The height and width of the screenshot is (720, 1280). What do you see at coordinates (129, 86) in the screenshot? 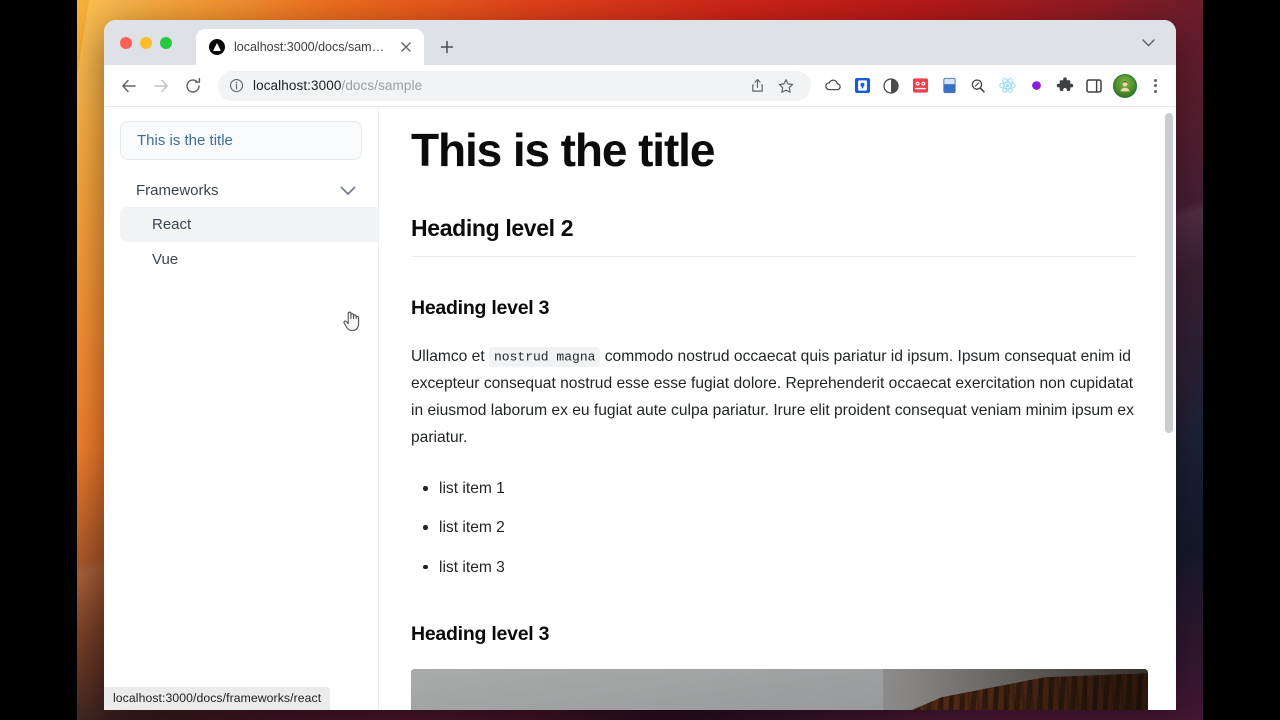
I see `back-arrow-icon` at bounding box center [129, 86].